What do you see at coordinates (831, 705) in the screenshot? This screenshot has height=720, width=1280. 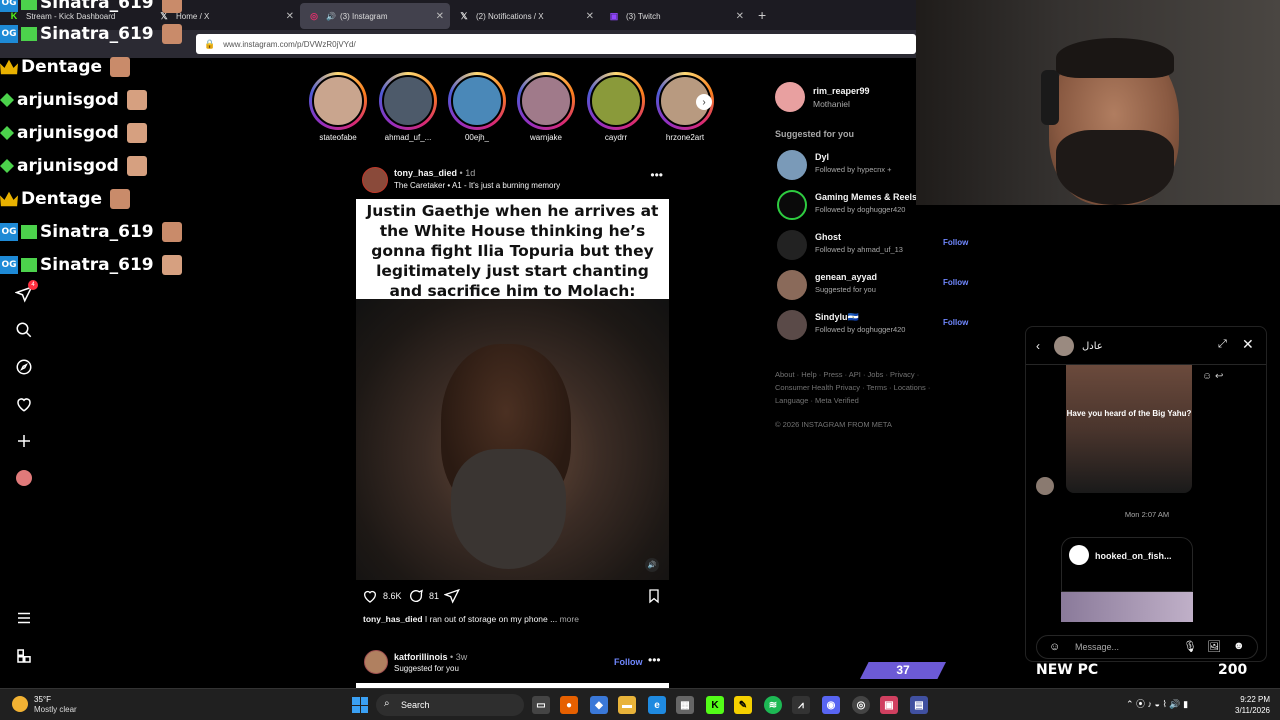 I see `discord-icon: ◉` at bounding box center [831, 705].